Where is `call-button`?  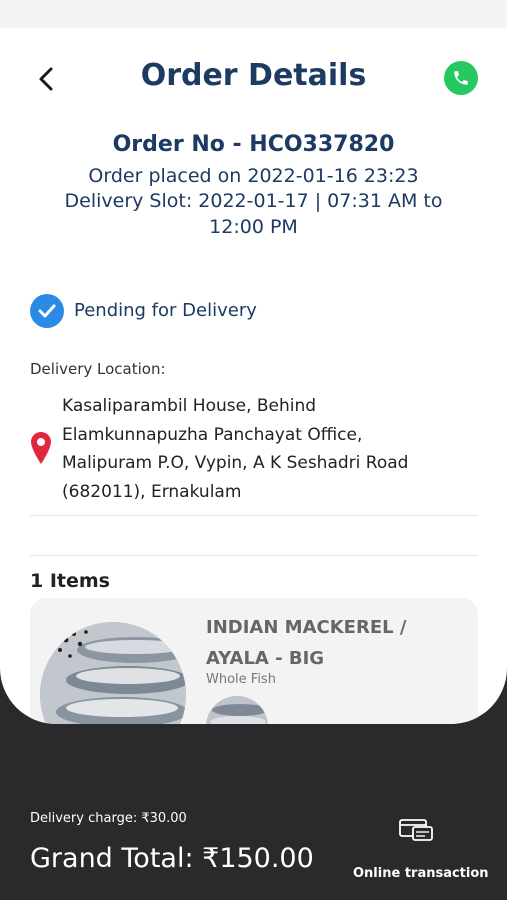
call-button is located at coordinates (461, 78).